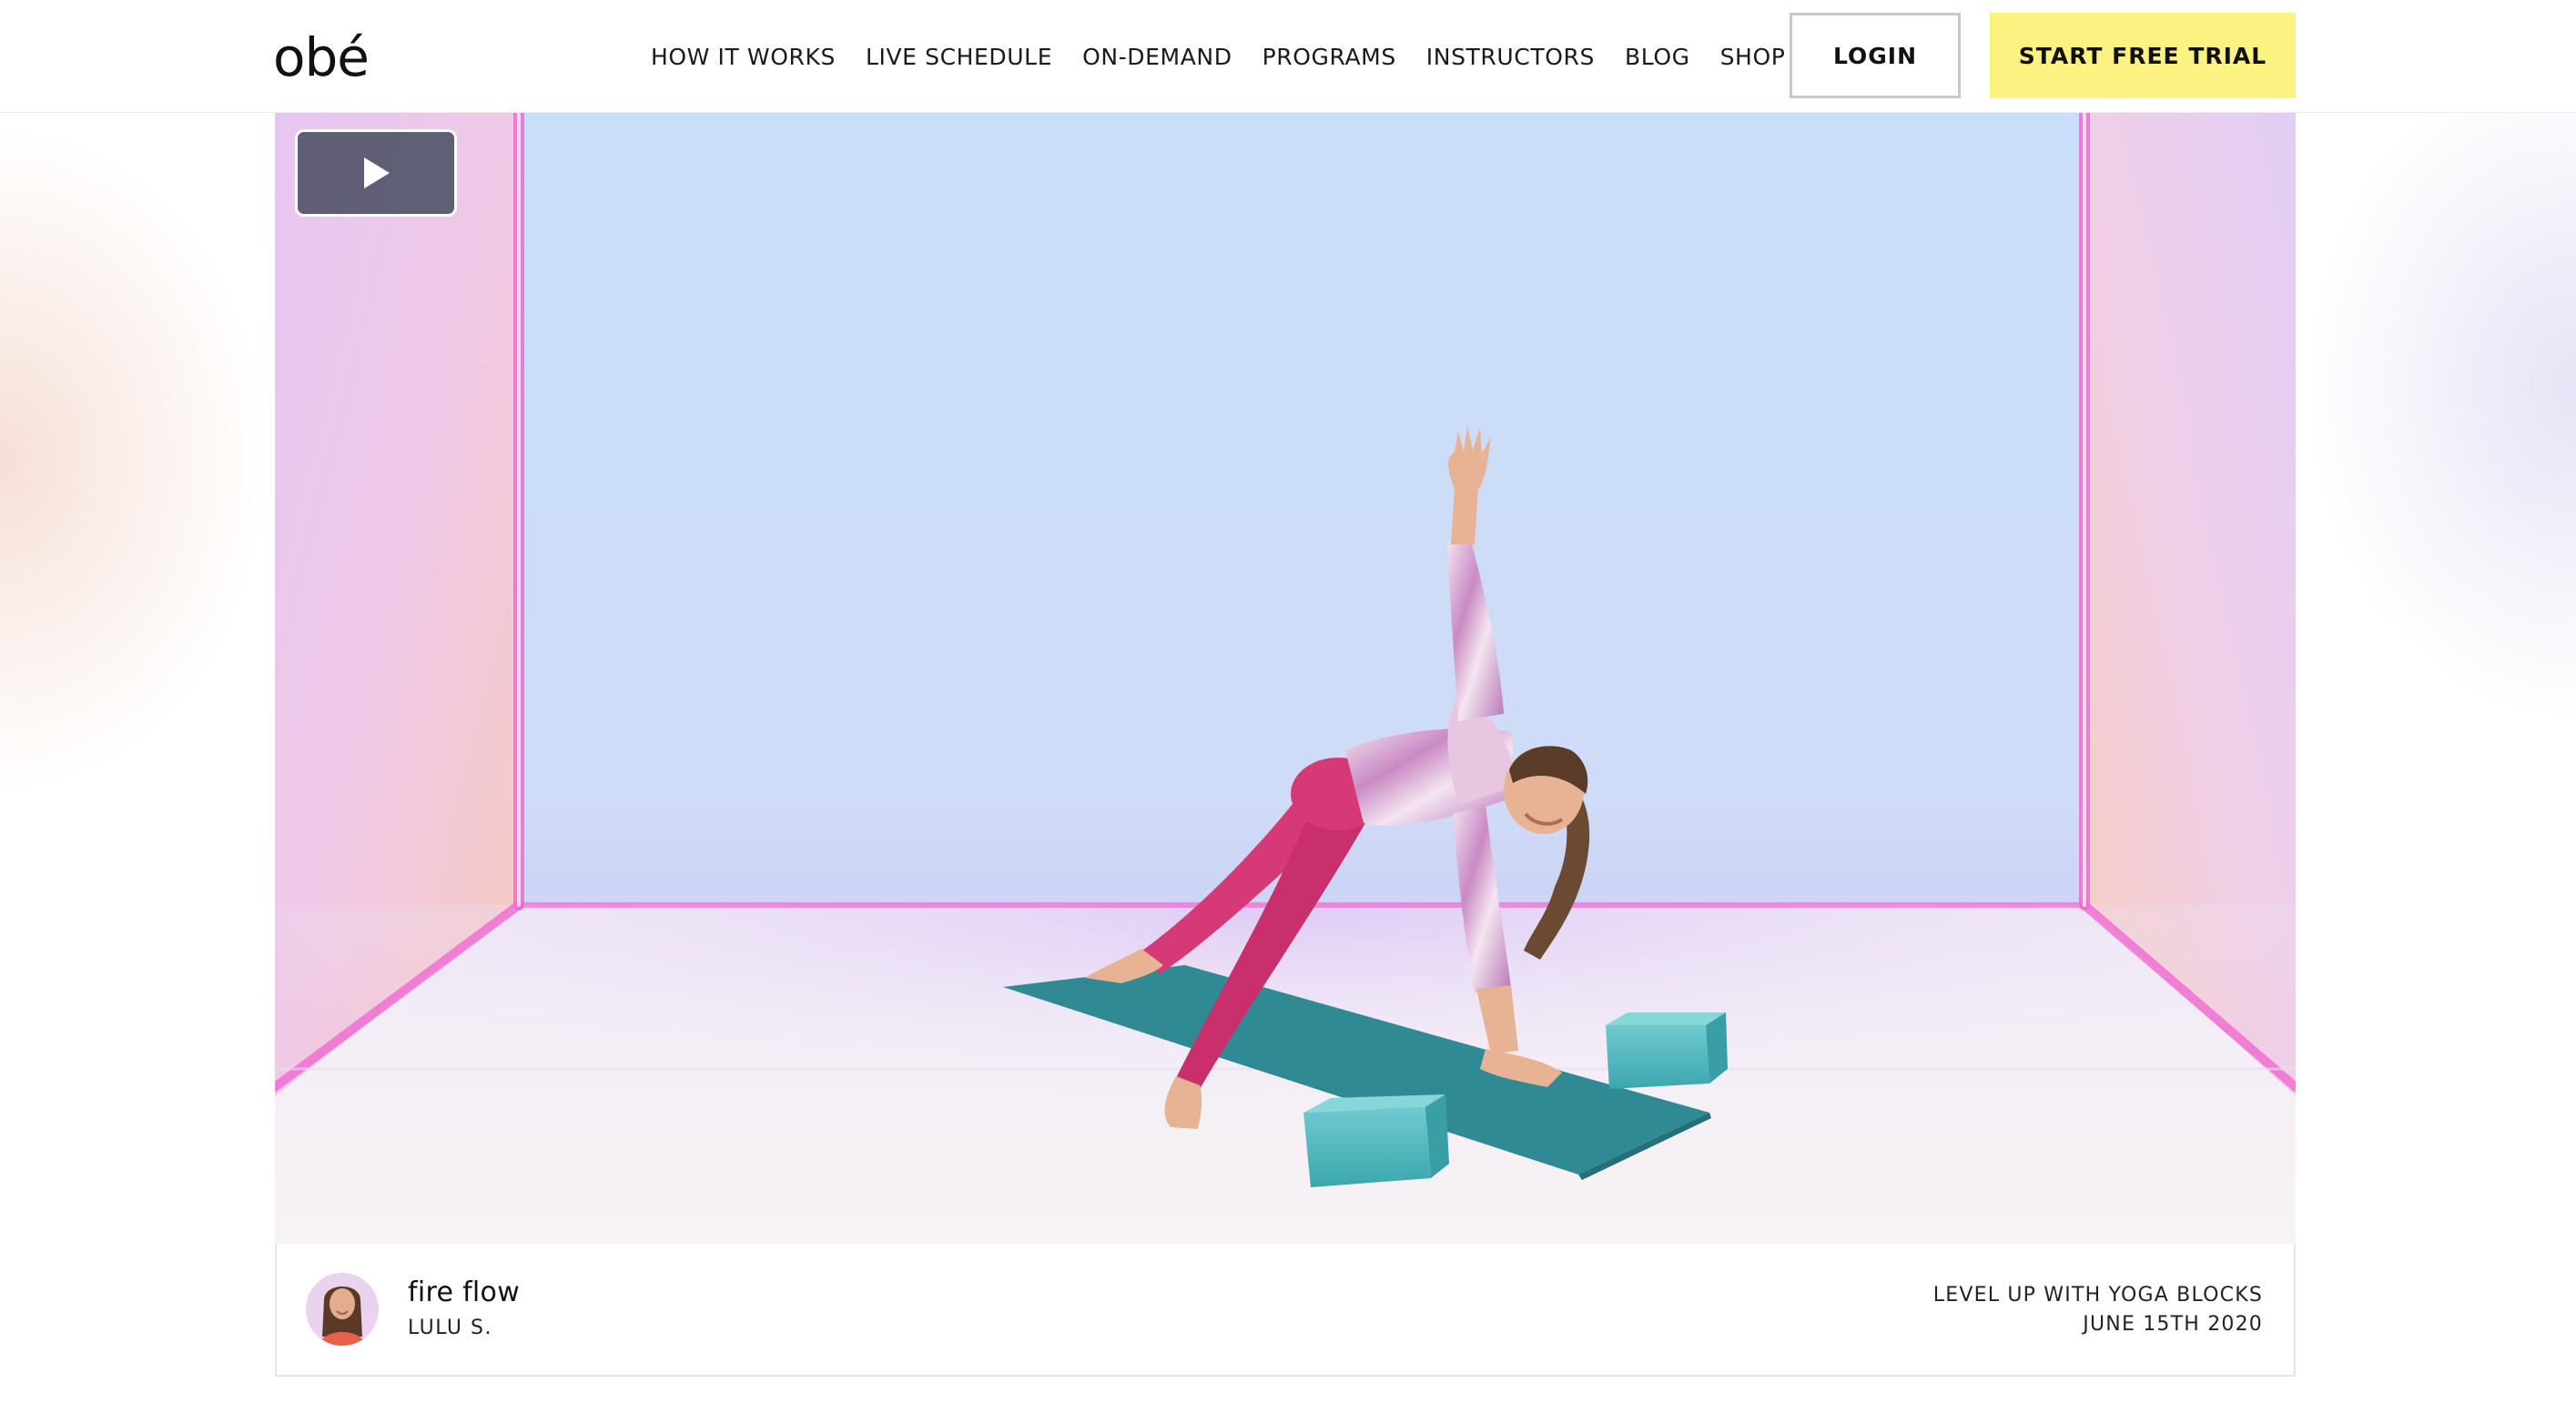 The image size is (2576, 1424). I want to click on nav-programs: PROGRAMS, so click(1329, 57).